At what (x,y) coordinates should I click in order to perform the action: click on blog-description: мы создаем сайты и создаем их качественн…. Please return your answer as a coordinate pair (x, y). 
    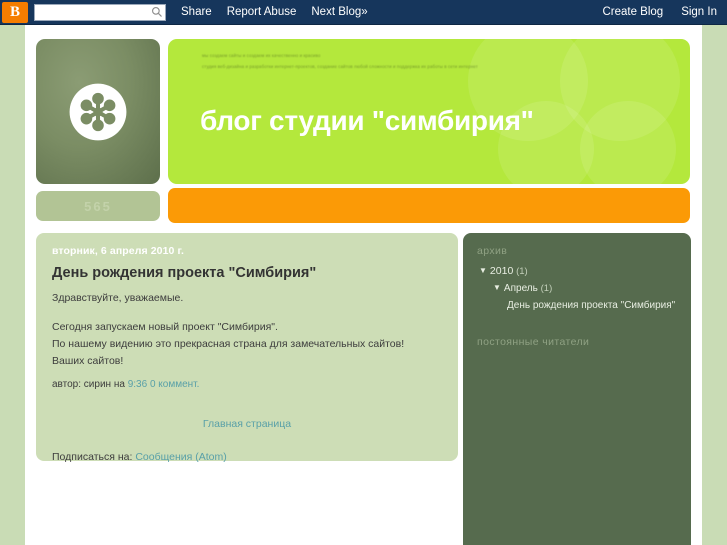
    Looking at the image, I should click on (367, 64).